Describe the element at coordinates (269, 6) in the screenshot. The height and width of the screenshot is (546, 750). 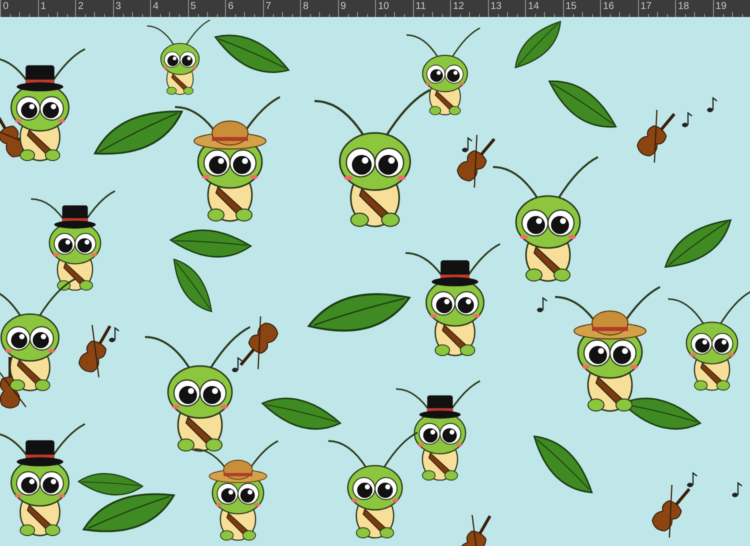
I see `ruler-label: 7` at that location.